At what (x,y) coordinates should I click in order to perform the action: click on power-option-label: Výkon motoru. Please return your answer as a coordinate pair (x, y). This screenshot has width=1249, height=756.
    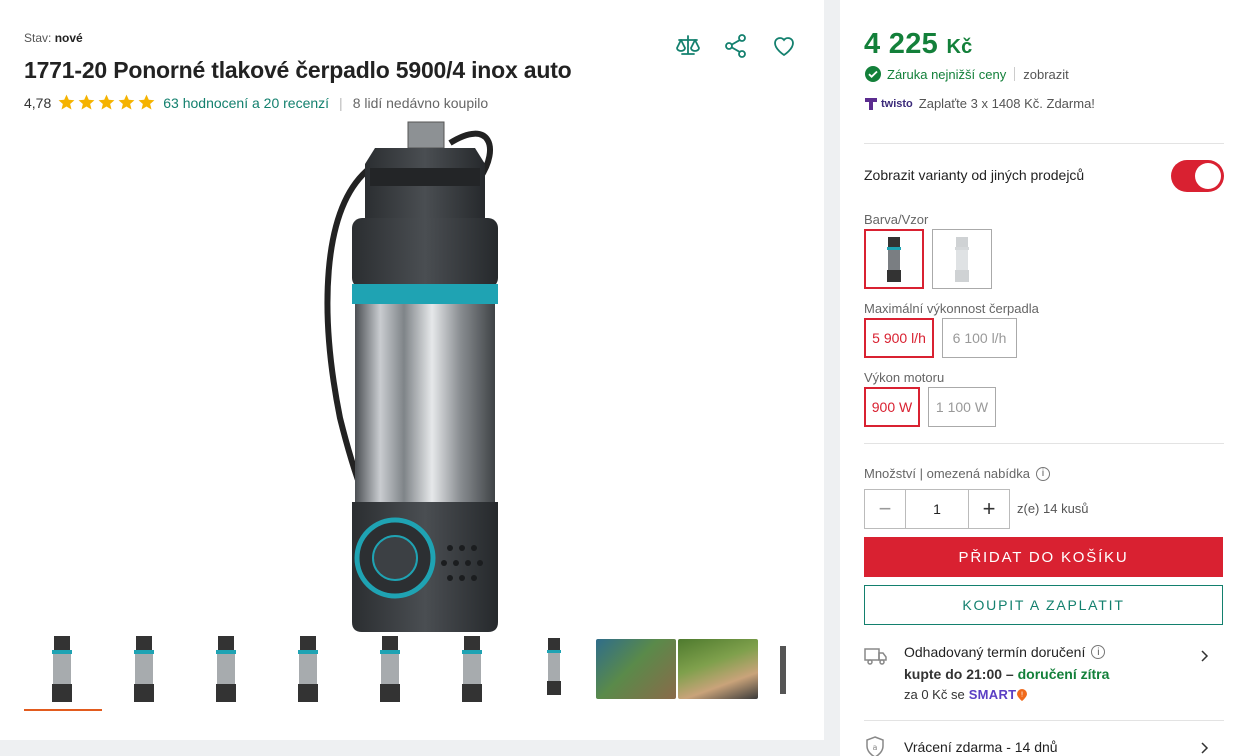
    Looking at the image, I should click on (904, 377).